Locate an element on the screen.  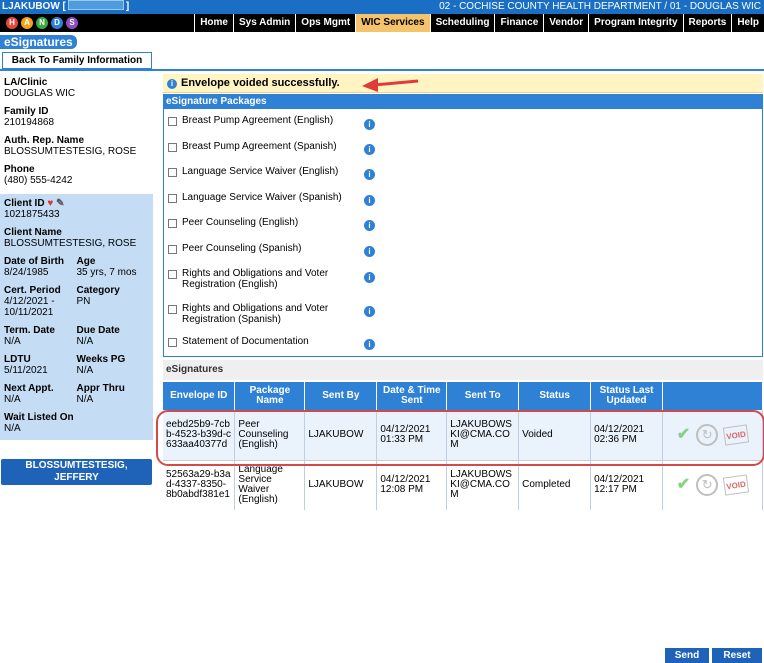
client-name-label: Client Name is located at coordinates (33, 232).